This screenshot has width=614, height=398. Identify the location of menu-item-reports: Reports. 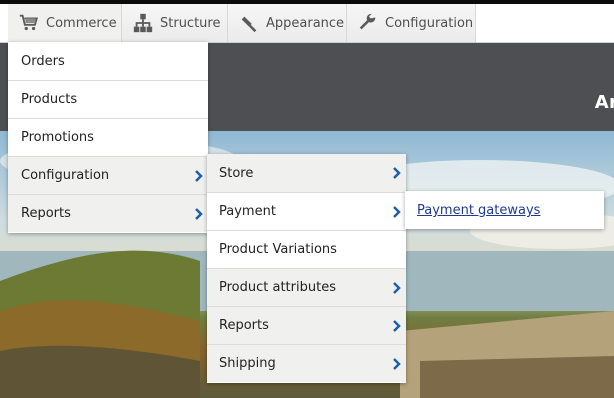
(108, 213).